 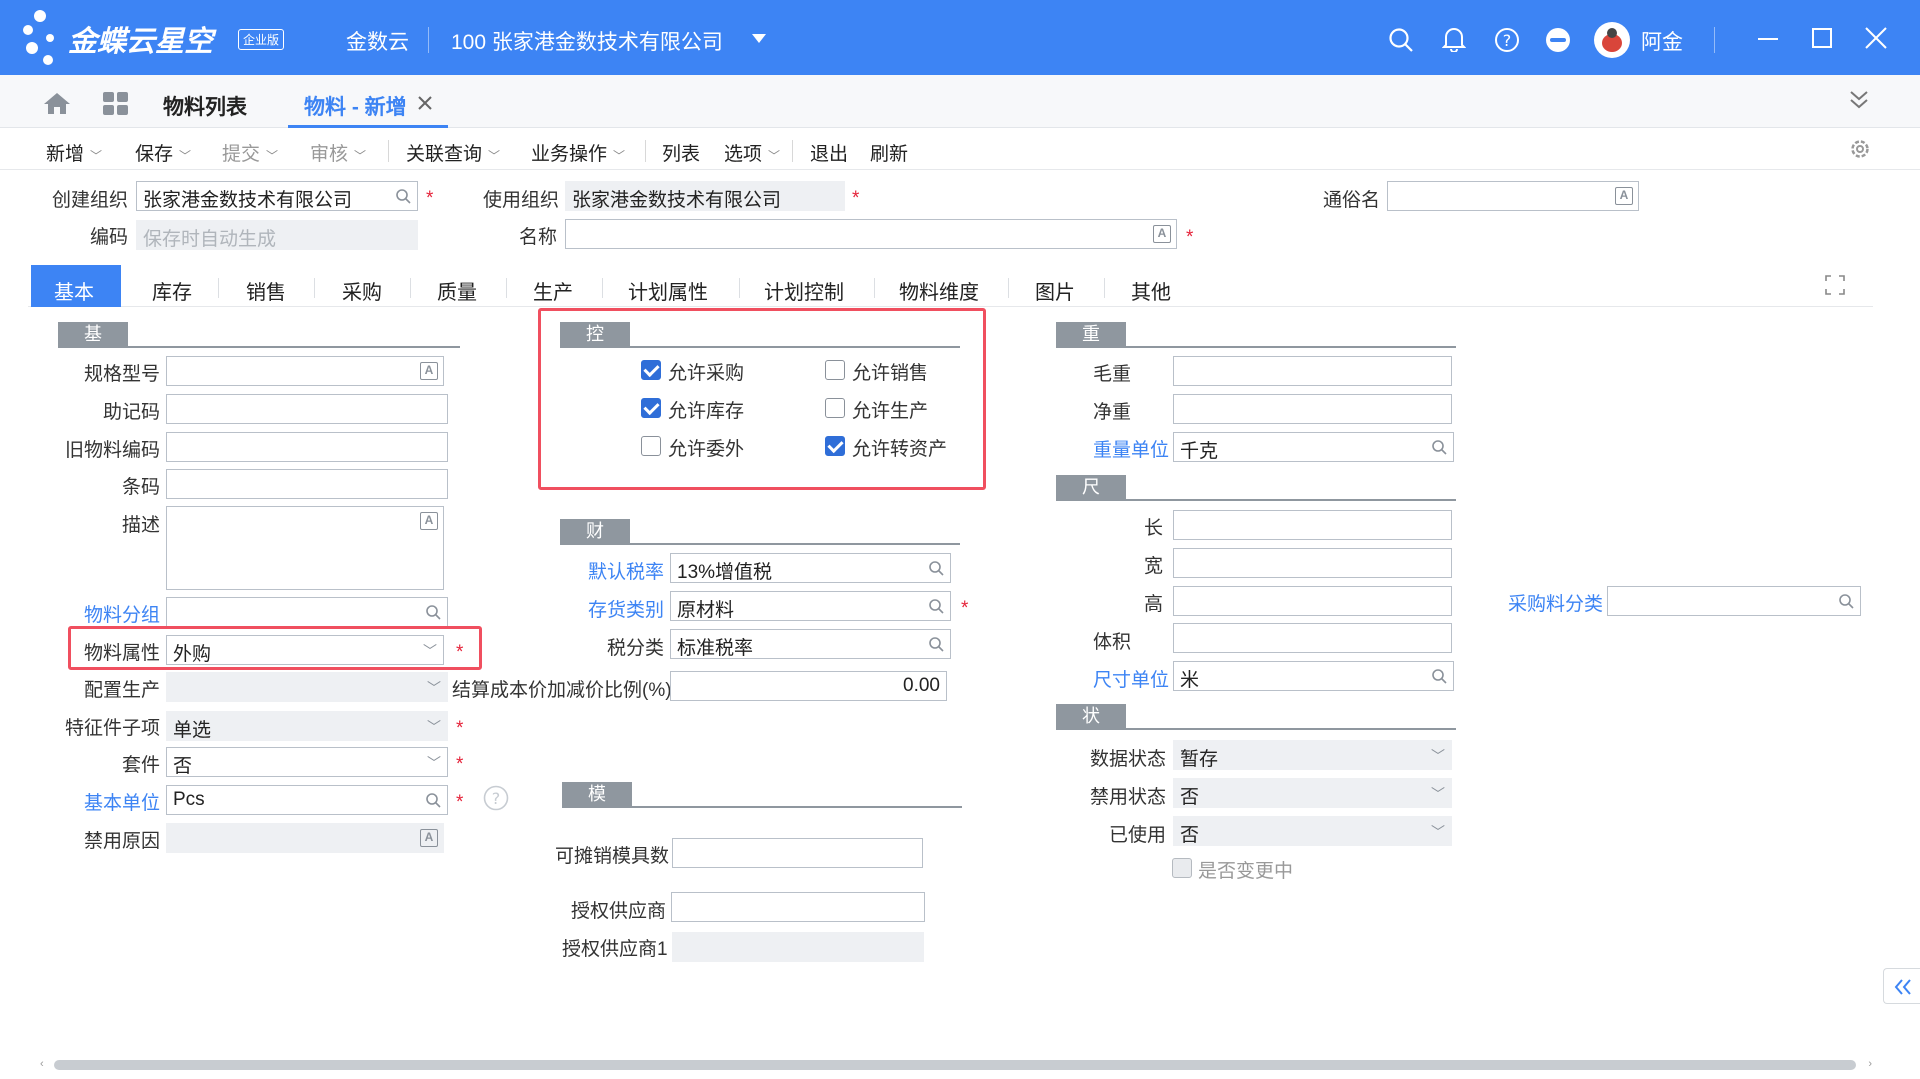 What do you see at coordinates (1312, 638) in the screenshot?
I see `volume-field` at bounding box center [1312, 638].